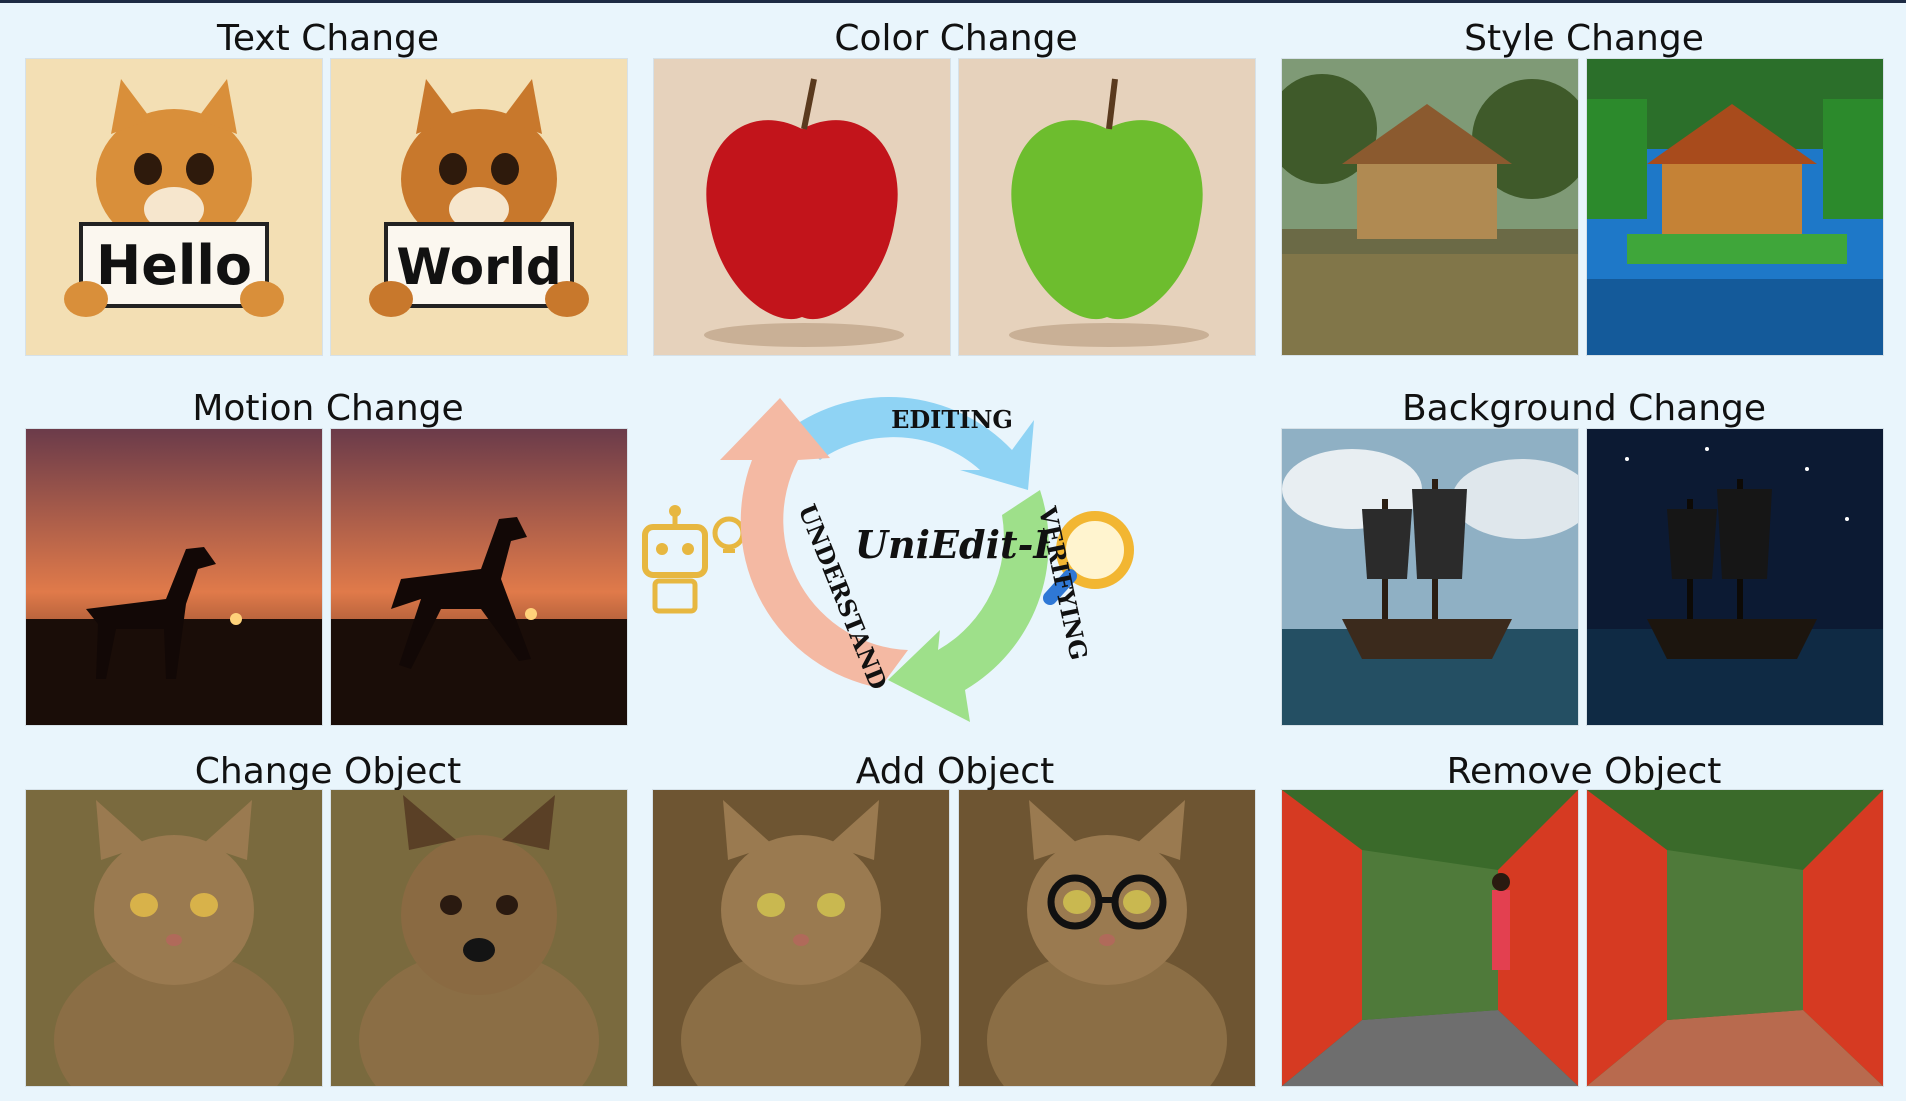  I want to click on panel-text-change: Text Change Hello World, so click(328, 186).